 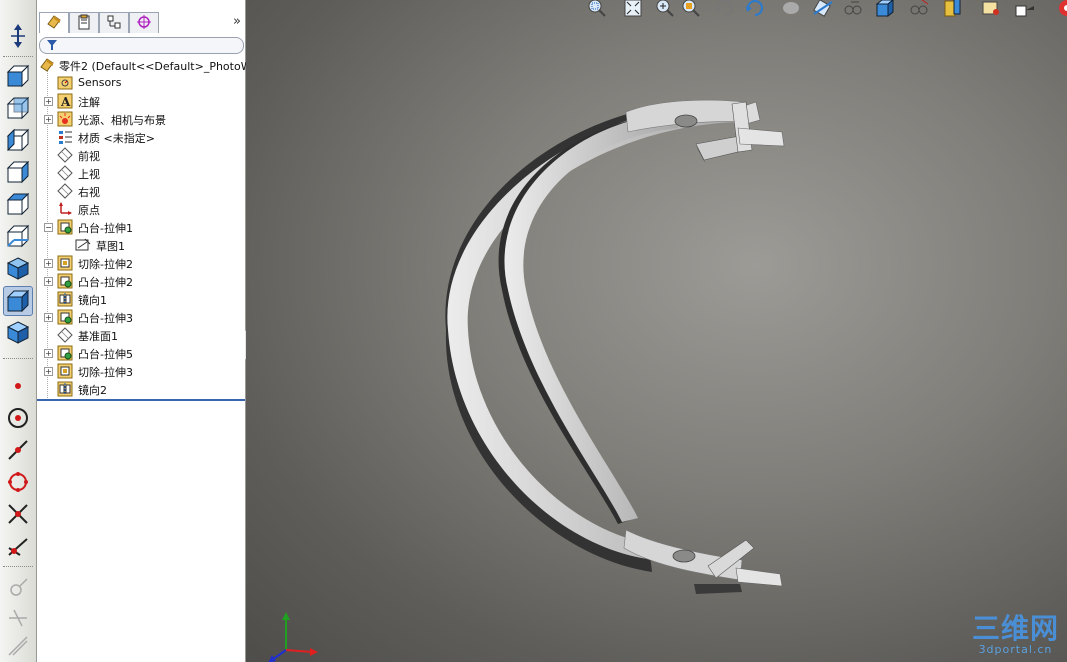 What do you see at coordinates (1015, 649) in the screenshot?
I see `watermark-subtitle: 3dportal.cn` at bounding box center [1015, 649].